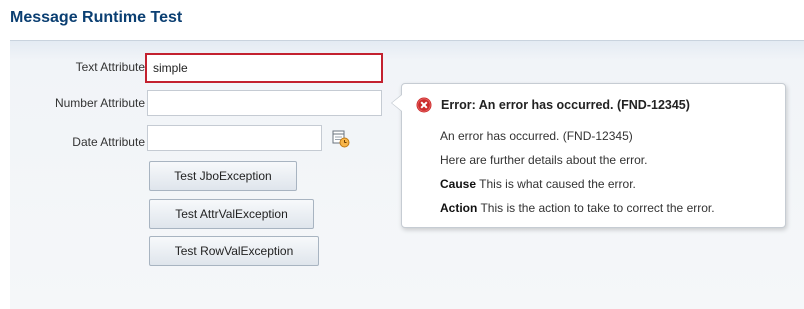 The width and height of the screenshot is (804, 309). Describe the element at coordinates (397, 103) in the screenshot. I see `popup-pointer-inner` at that location.